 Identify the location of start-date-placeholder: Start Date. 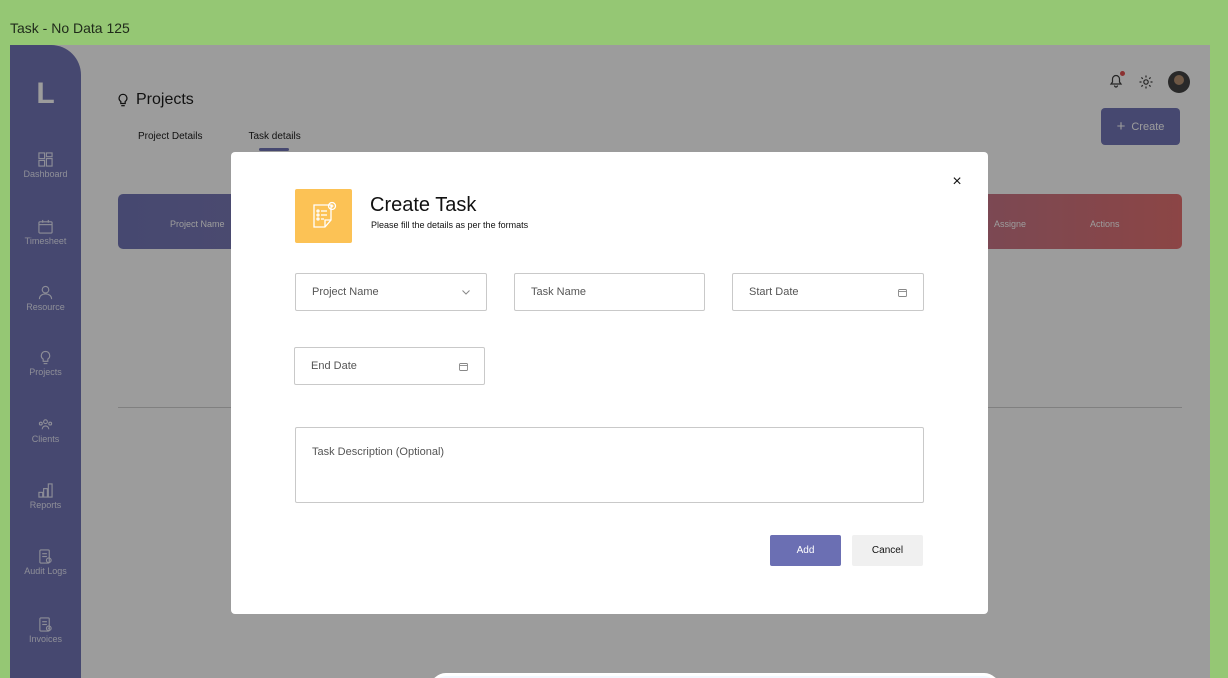
(774, 292).